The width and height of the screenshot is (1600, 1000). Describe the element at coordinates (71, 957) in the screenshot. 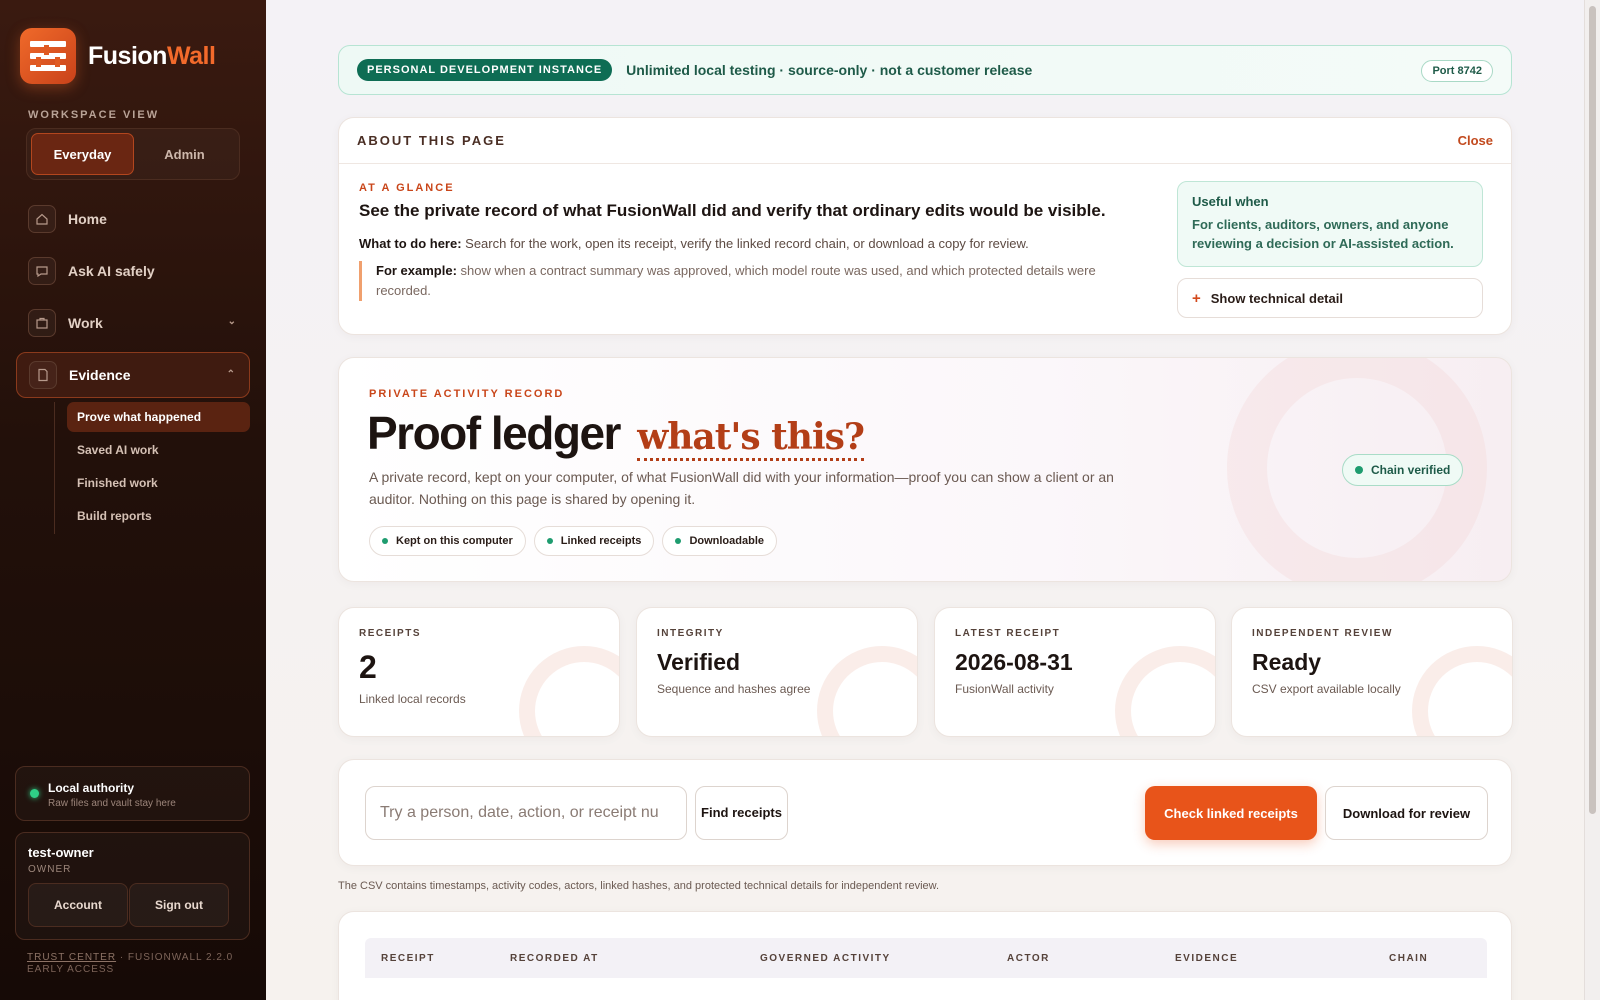

I see `trust-center-link: TRUST CENTER` at that location.